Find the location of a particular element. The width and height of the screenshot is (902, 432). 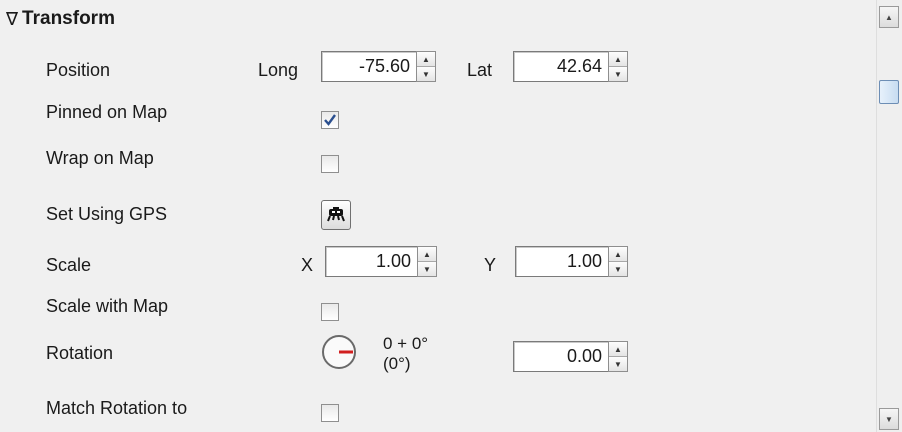

scale-x-spinner: ▲ ▼ is located at coordinates (427, 261).